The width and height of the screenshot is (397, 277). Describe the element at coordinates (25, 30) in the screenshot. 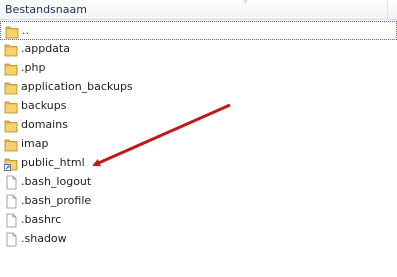

I see `file-name: ..` at that location.